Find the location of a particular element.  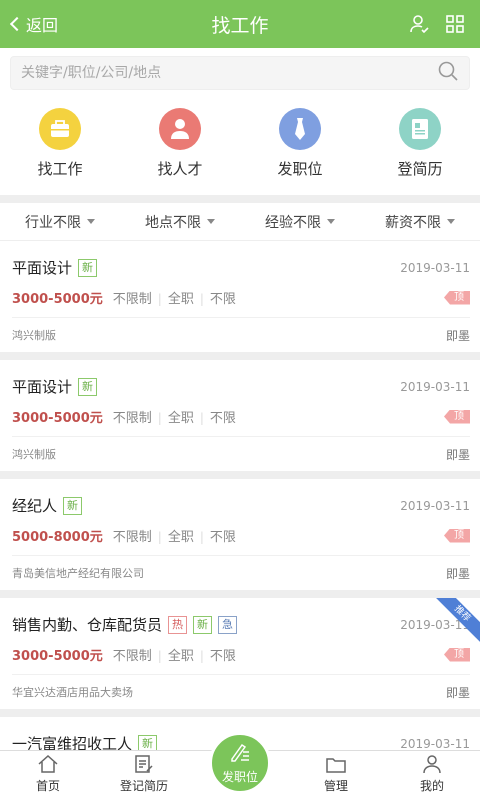

fab-label: 发职位 is located at coordinates (239, 776).